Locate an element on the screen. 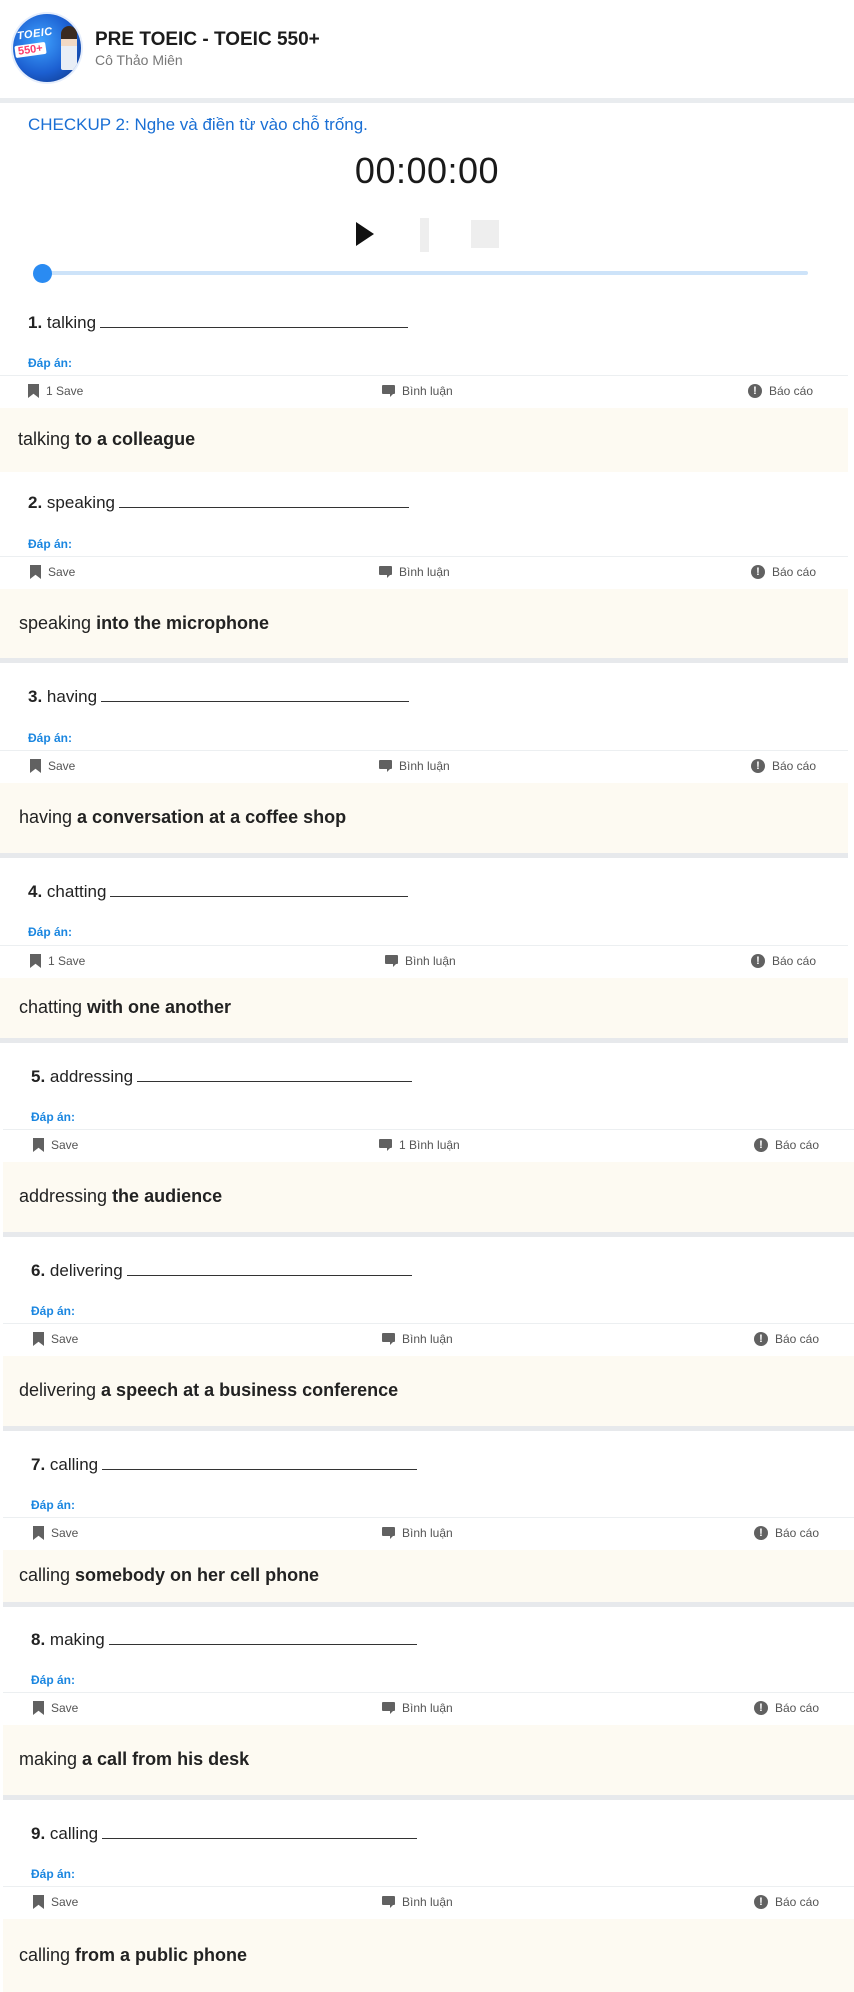 The width and height of the screenshot is (854, 1992). answer-solution: having a conversation at a coffee shop is located at coordinates (424, 818).